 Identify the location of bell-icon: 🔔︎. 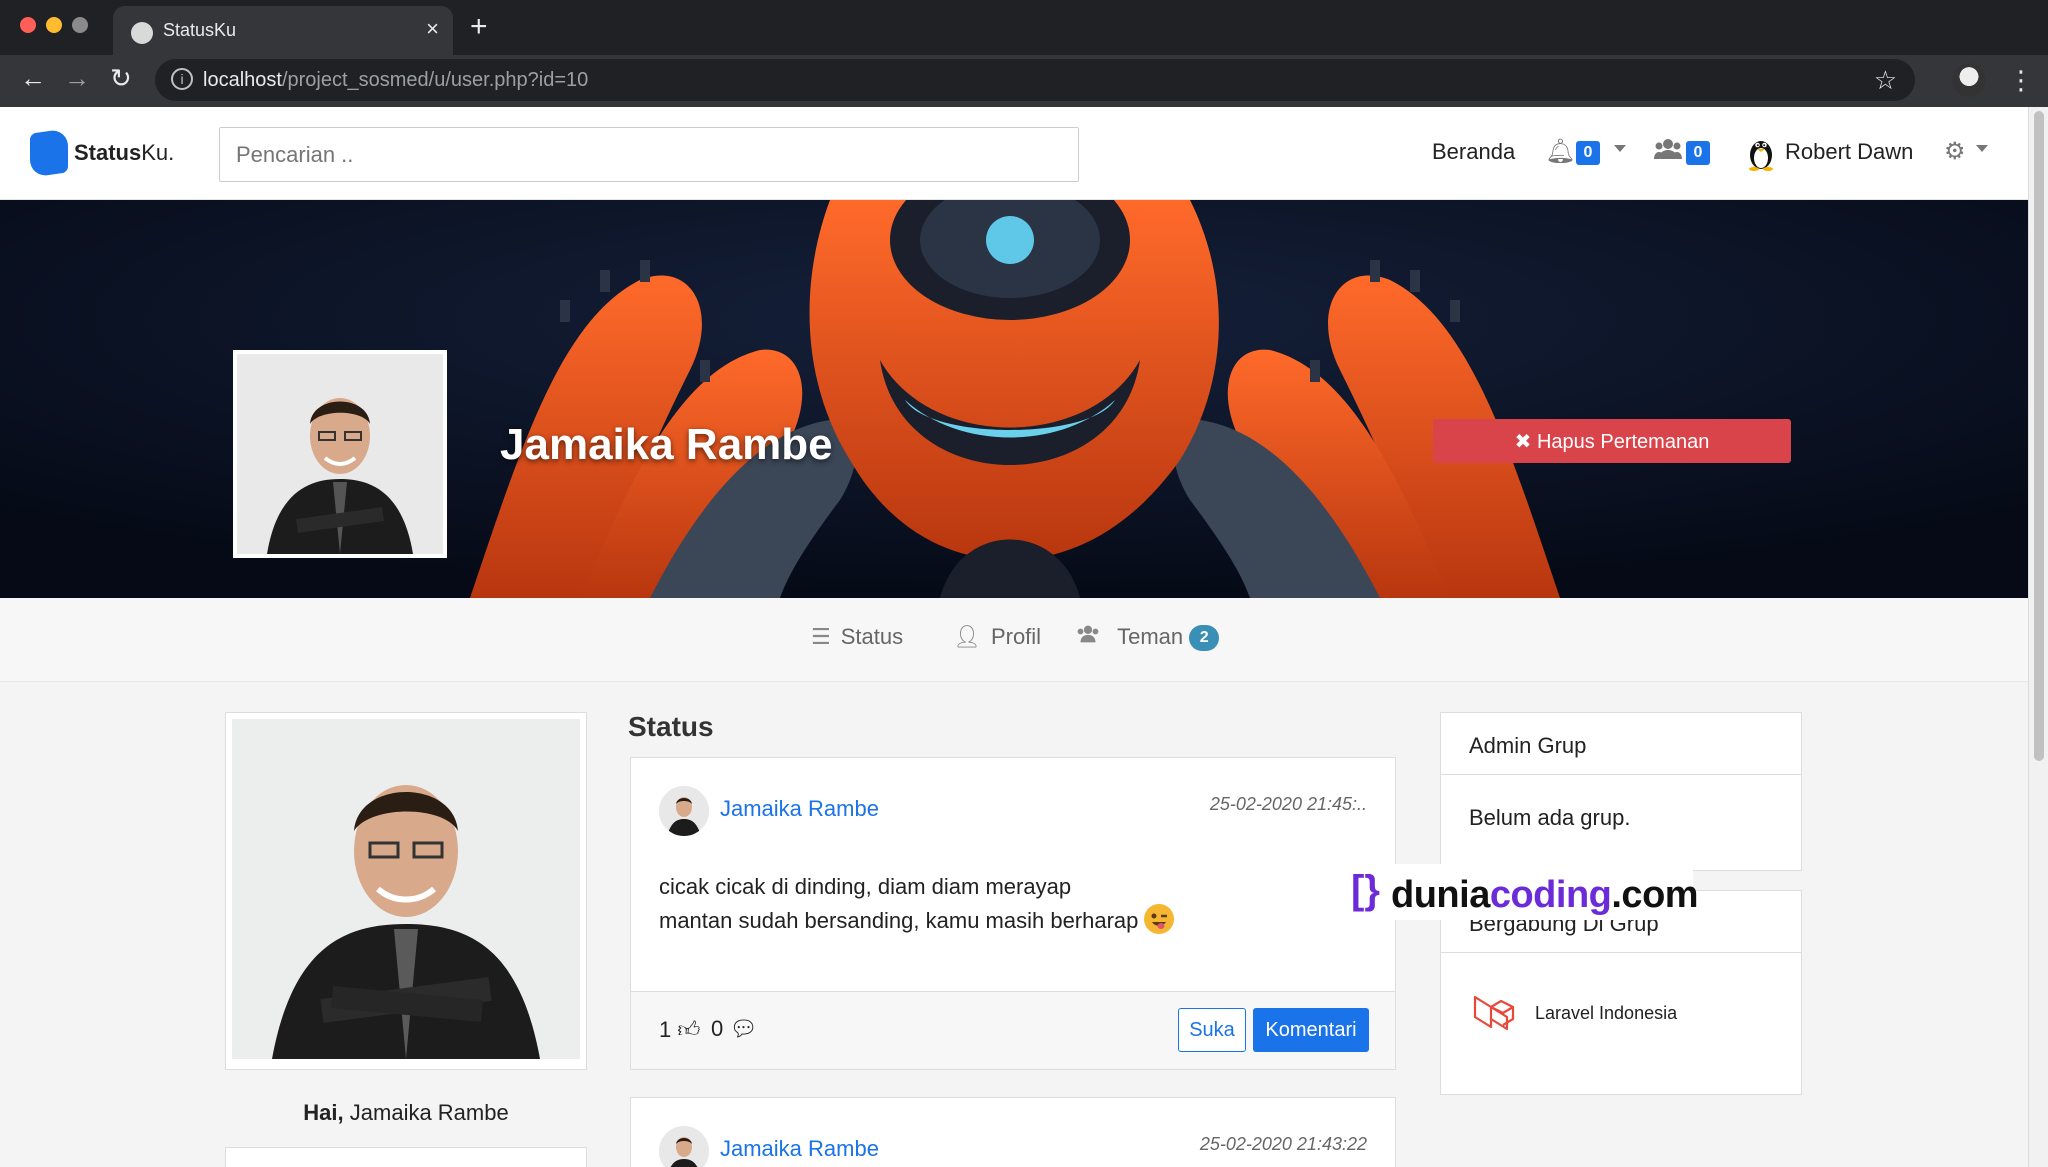
(1560, 151).